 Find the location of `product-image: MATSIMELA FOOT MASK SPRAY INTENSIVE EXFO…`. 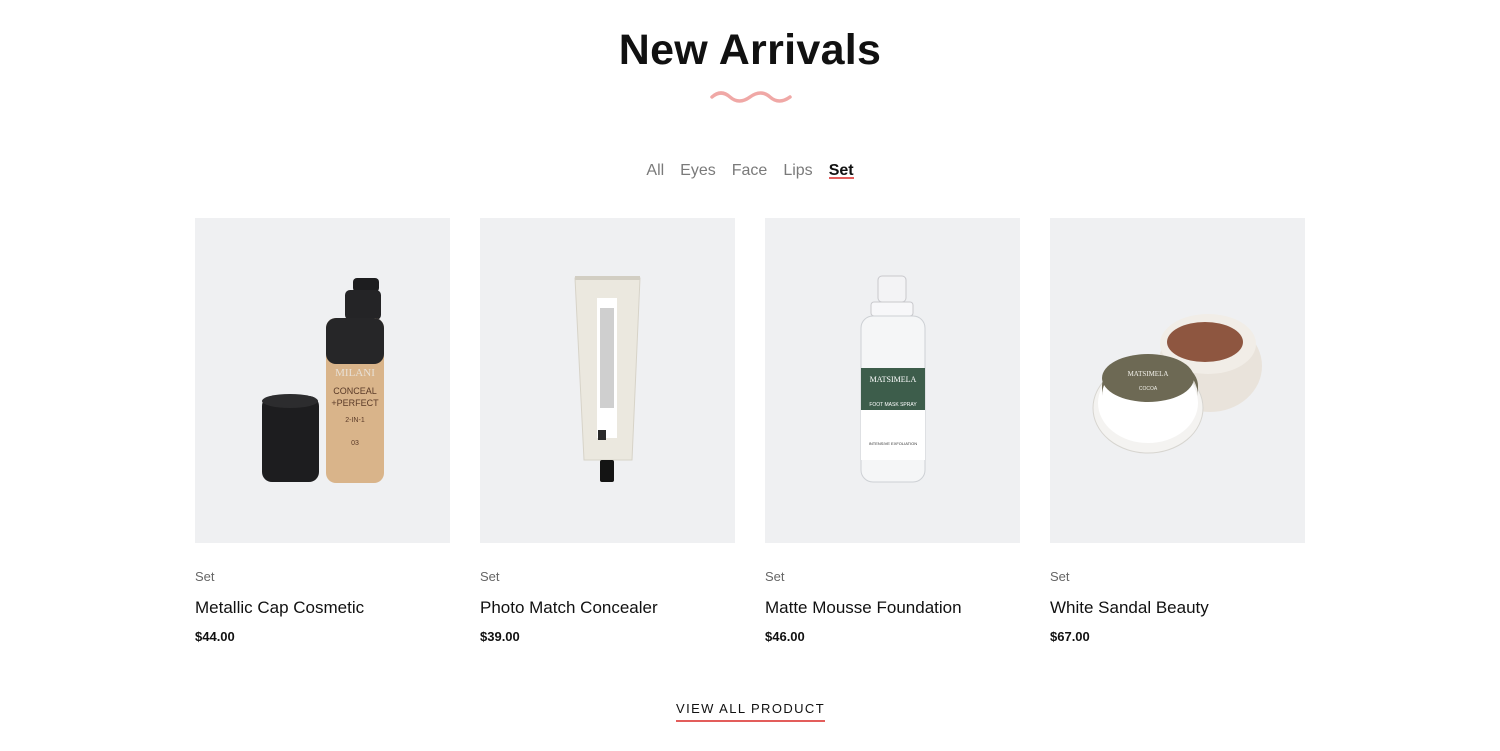

product-image: MATSIMELA FOOT MASK SPRAY INTENSIVE EXFO… is located at coordinates (892, 380).